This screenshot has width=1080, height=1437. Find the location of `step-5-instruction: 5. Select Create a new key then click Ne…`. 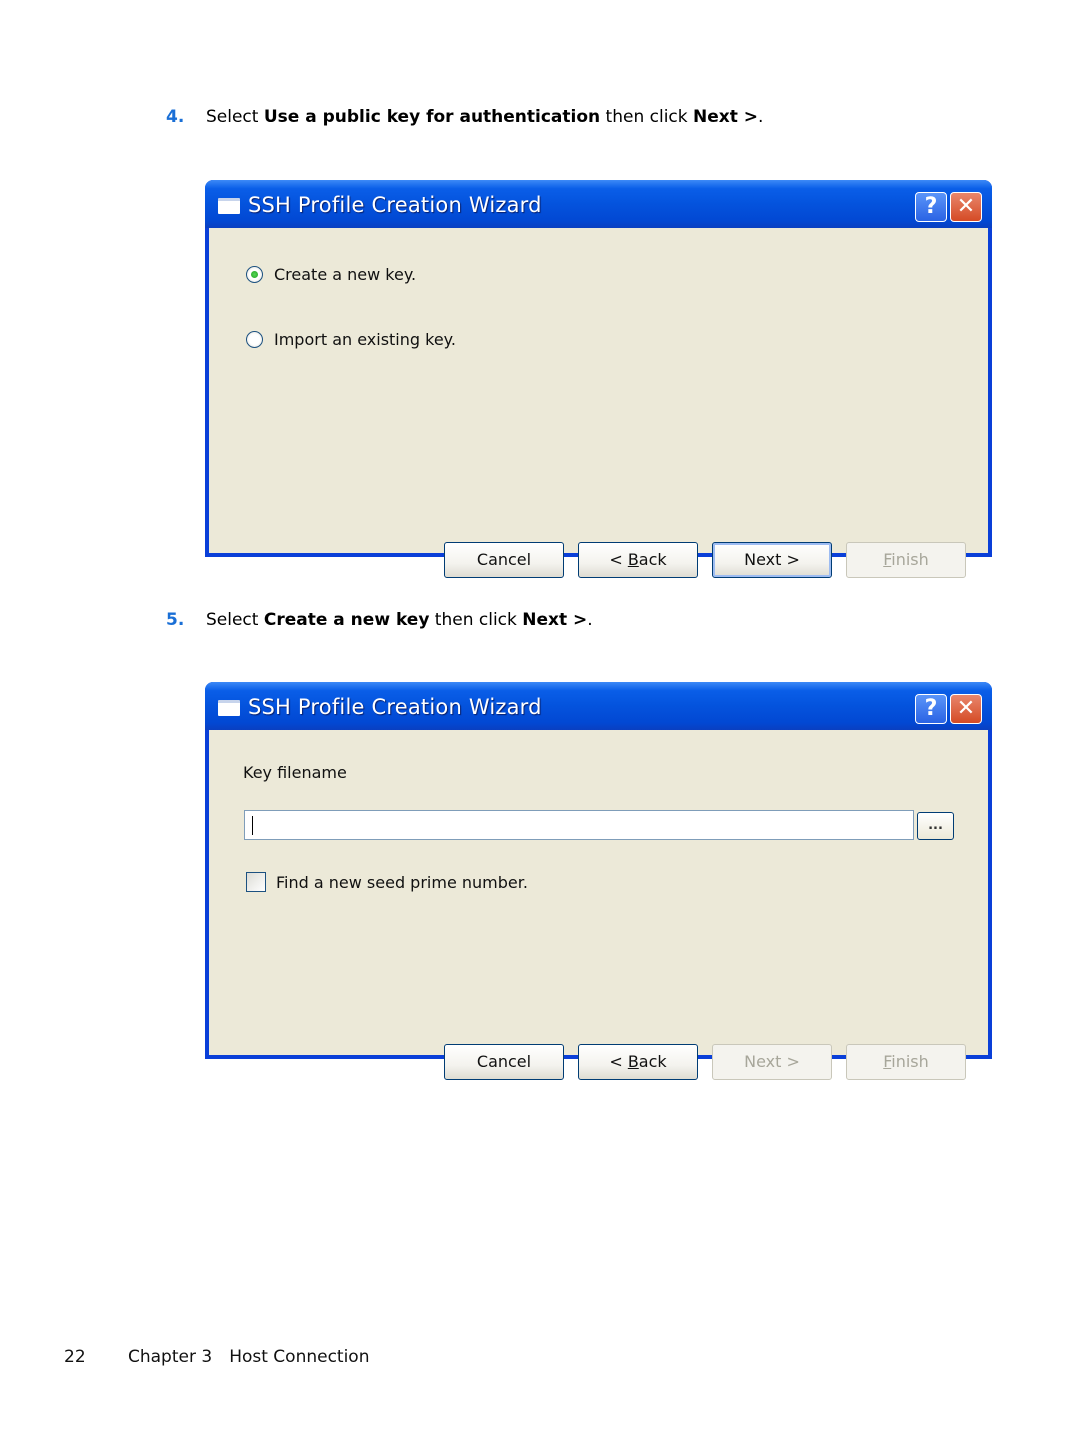

step-5-instruction: 5. Select Create a new key then click Ne… is located at coordinates (379, 620).